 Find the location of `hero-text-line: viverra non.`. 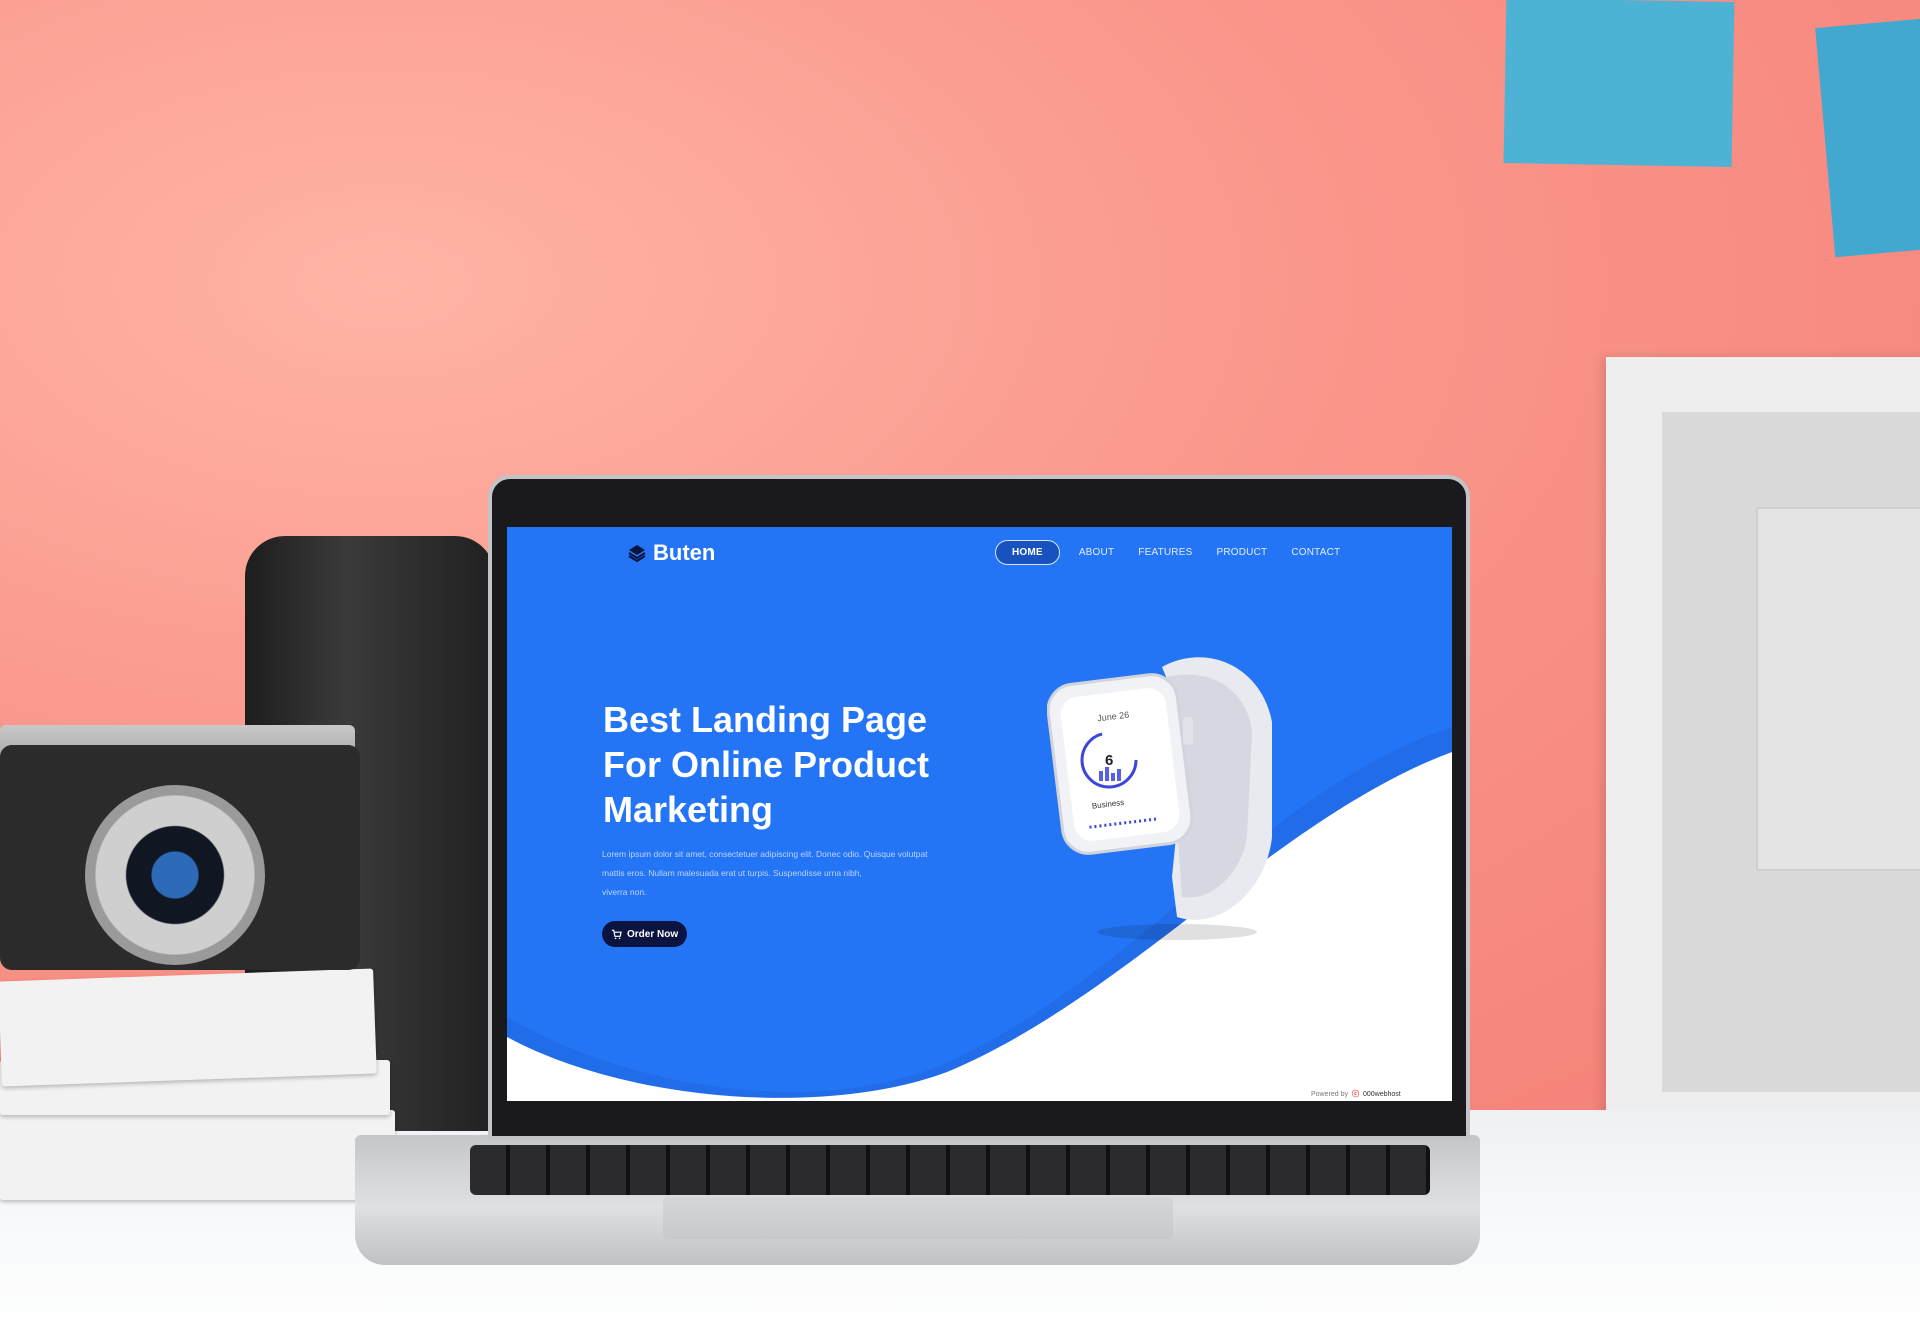

hero-text-line: viverra non. is located at coordinates (624, 892).